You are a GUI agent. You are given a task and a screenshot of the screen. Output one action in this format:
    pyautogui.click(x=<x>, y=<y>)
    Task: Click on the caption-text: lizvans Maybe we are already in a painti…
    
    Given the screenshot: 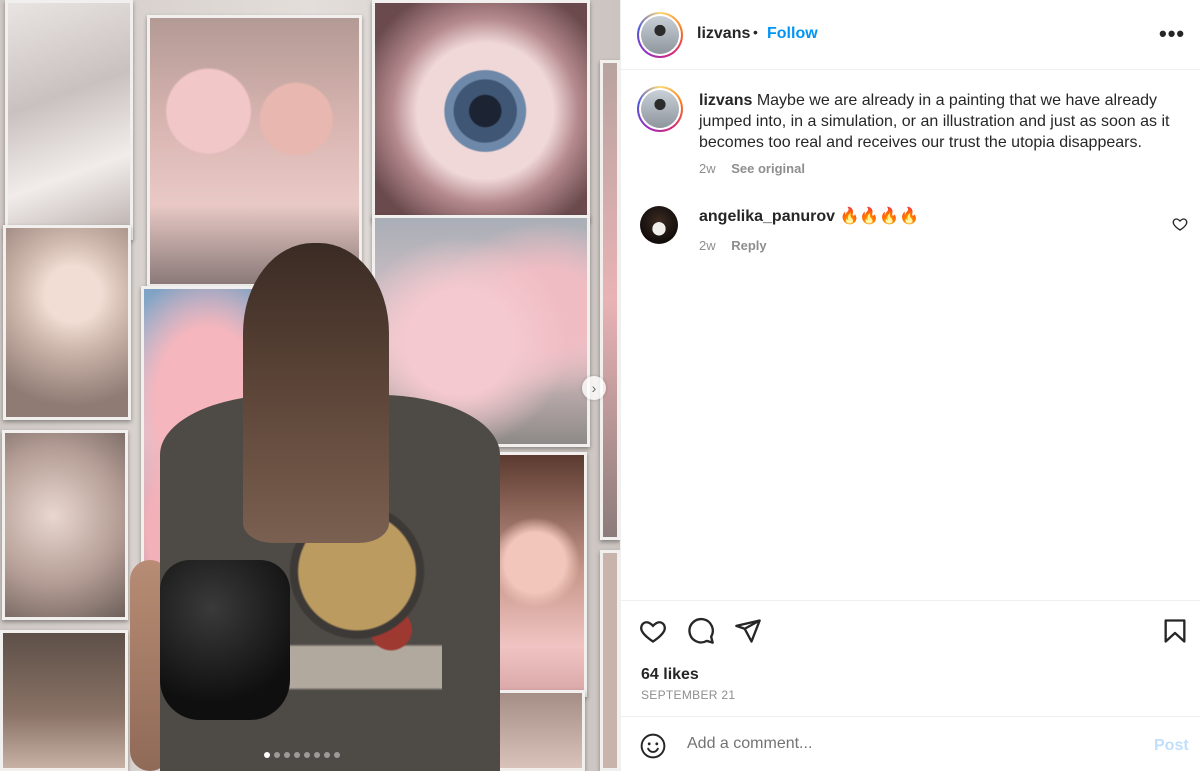 What is the action you would take?
    pyautogui.click(x=938, y=121)
    